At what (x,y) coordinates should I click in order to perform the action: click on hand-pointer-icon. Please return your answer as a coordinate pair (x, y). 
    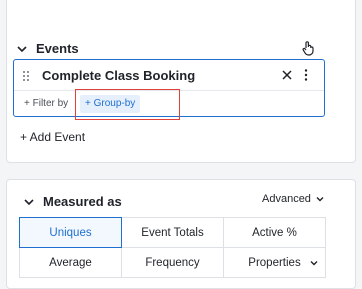
    Looking at the image, I should click on (308, 48).